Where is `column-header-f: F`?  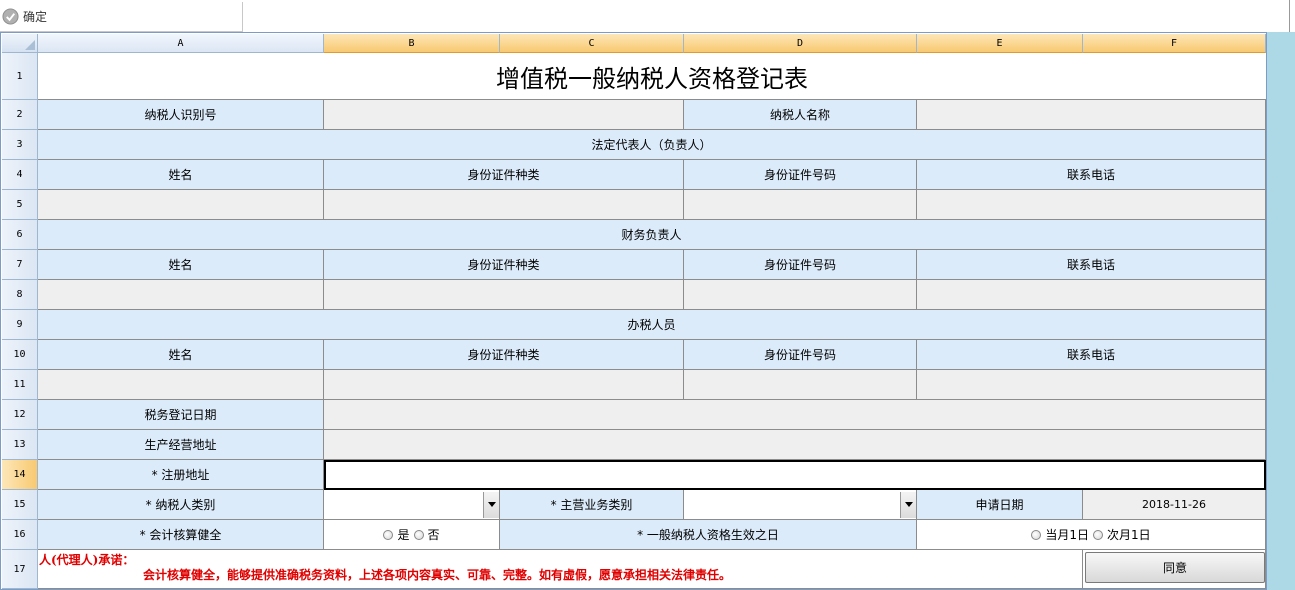 column-header-f: F is located at coordinates (1174, 43).